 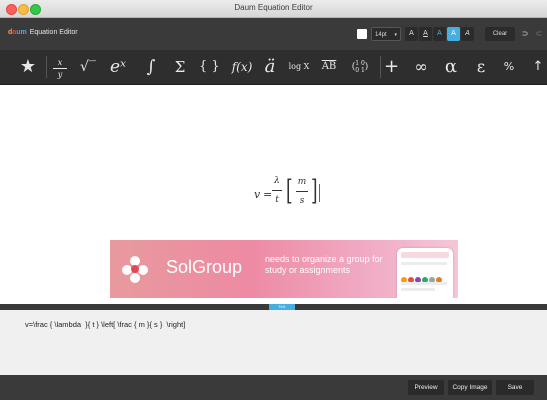 What do you see at coordinates (289, 190) in the screenshot?
I see `formula-left-bracket: [` at bounding box center [289, 190].